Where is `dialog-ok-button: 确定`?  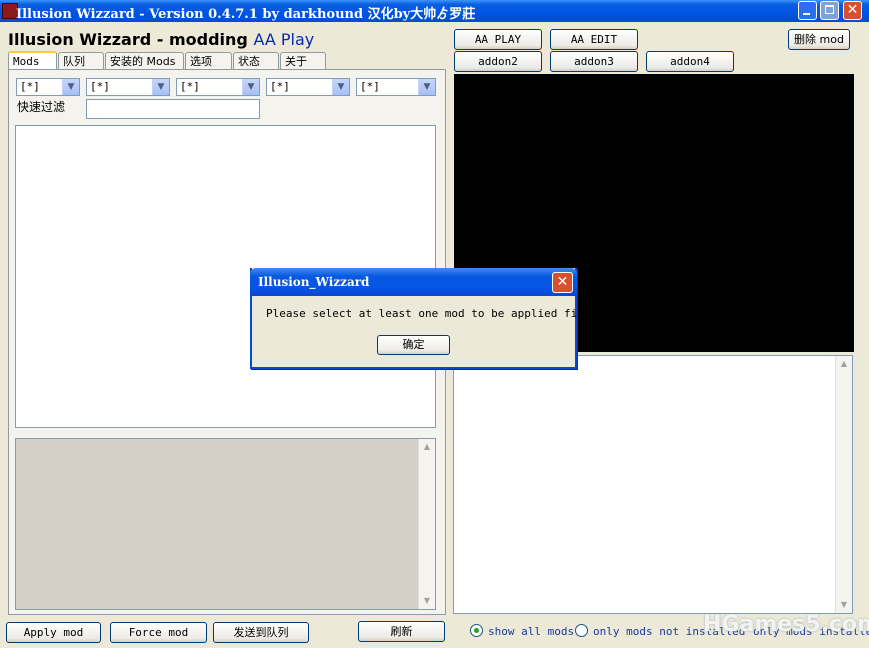
dialog-ok-button: 确定 is located at coordinates (413, 345).